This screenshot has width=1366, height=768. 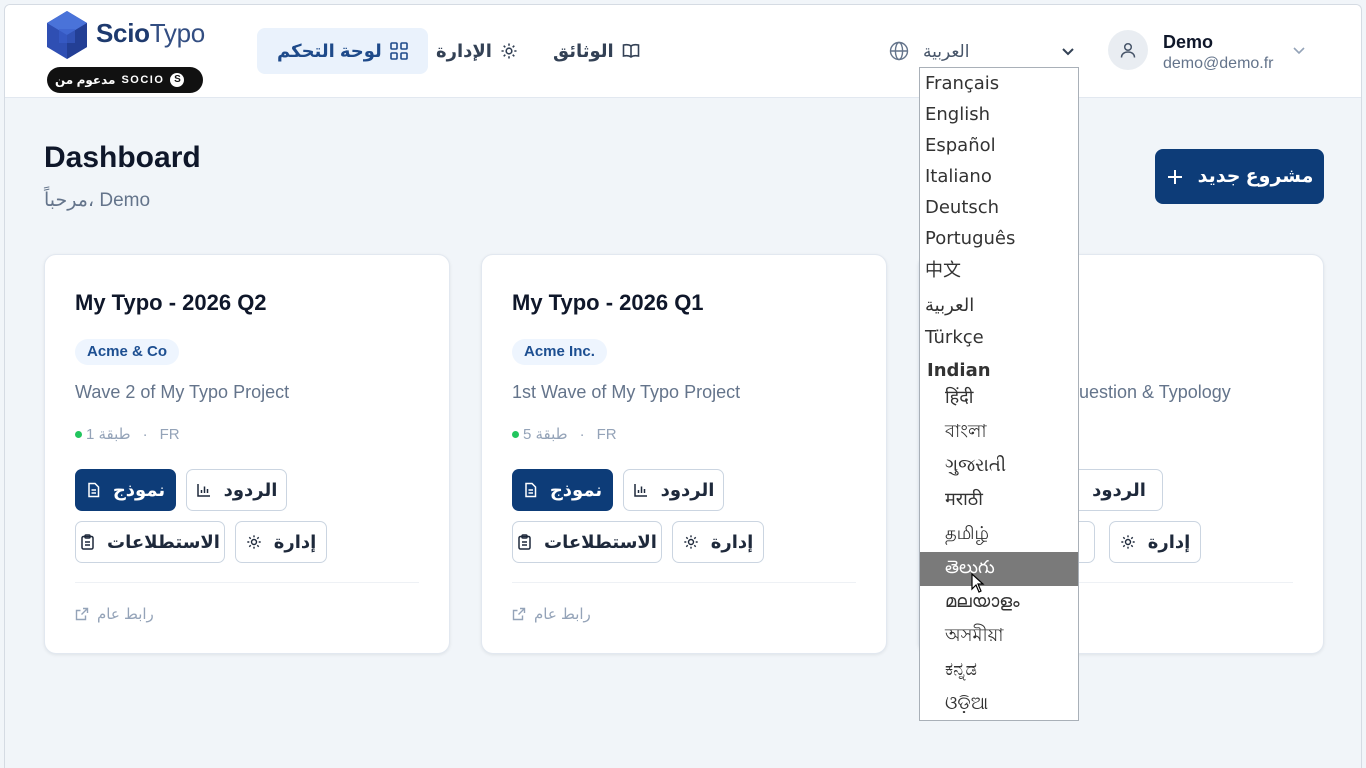 What do you see at coordinates (999, 208) in the screenshot?
I see `language-option: Deutsch` at bounding box center [999, 208].